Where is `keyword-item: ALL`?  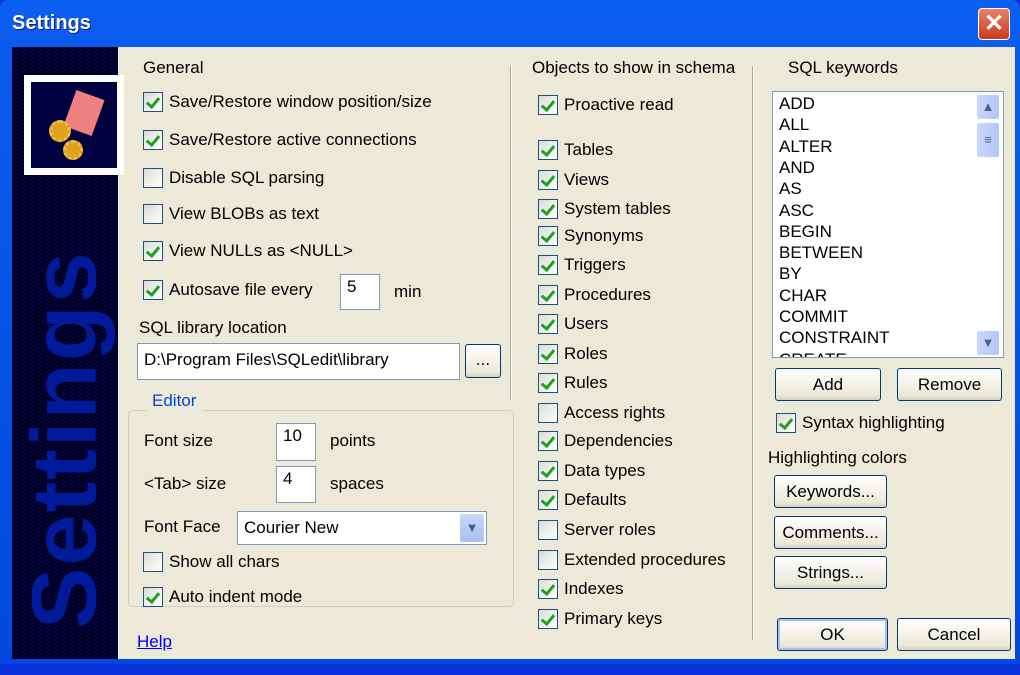 keyword-item: ALL is located at coordinates (794, 125).